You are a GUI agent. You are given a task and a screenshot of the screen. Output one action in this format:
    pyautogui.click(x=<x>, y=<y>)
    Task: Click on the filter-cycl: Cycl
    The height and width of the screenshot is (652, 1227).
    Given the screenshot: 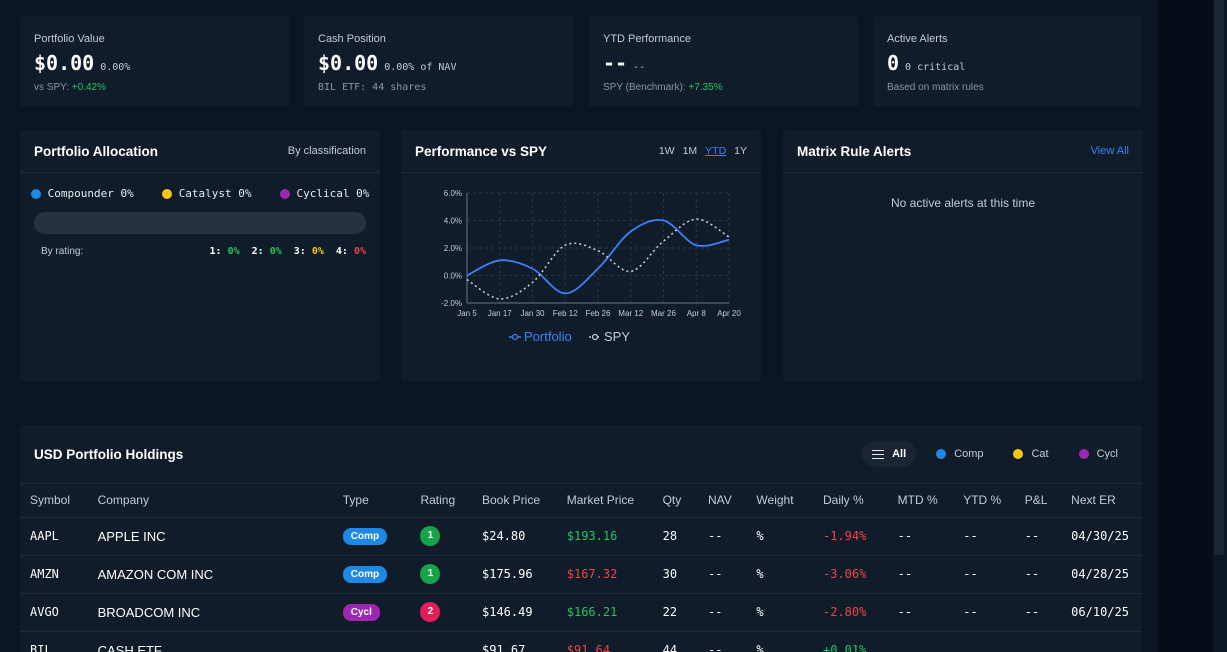 What is the action you would take?
    pyautogui.click(x=1098, y=454)
    